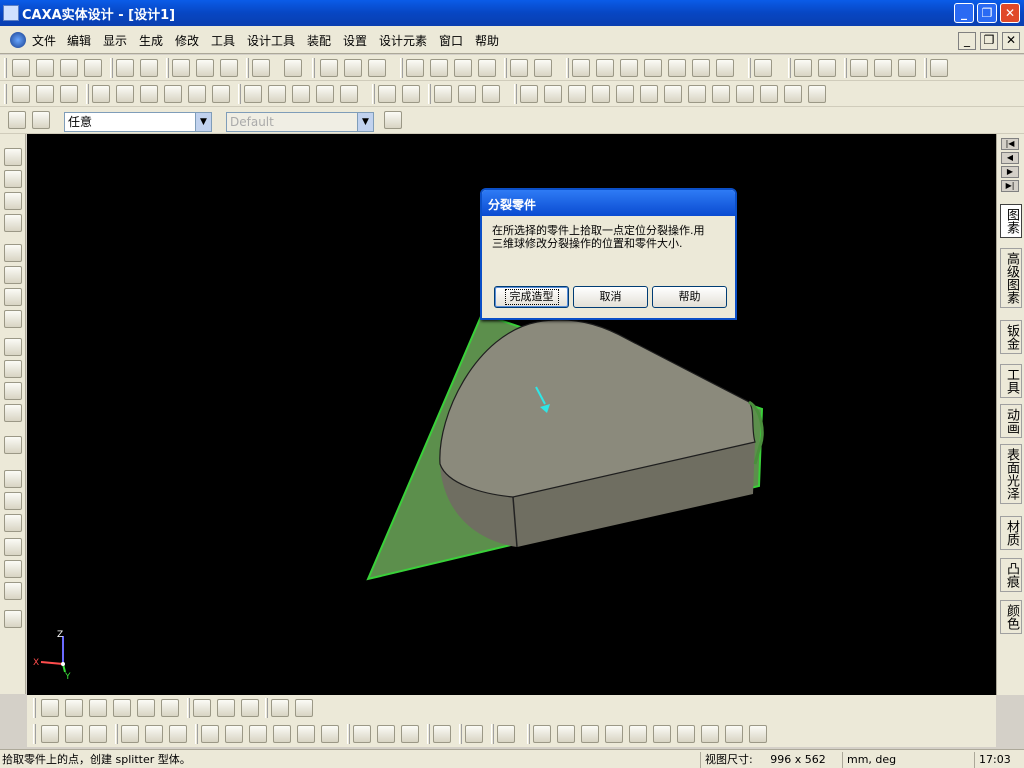 This screenshot has width=1024, height=768. Describe the element at coordinates (187, 40) in the screenshot. I see `menu-modify: 修改` at that location.